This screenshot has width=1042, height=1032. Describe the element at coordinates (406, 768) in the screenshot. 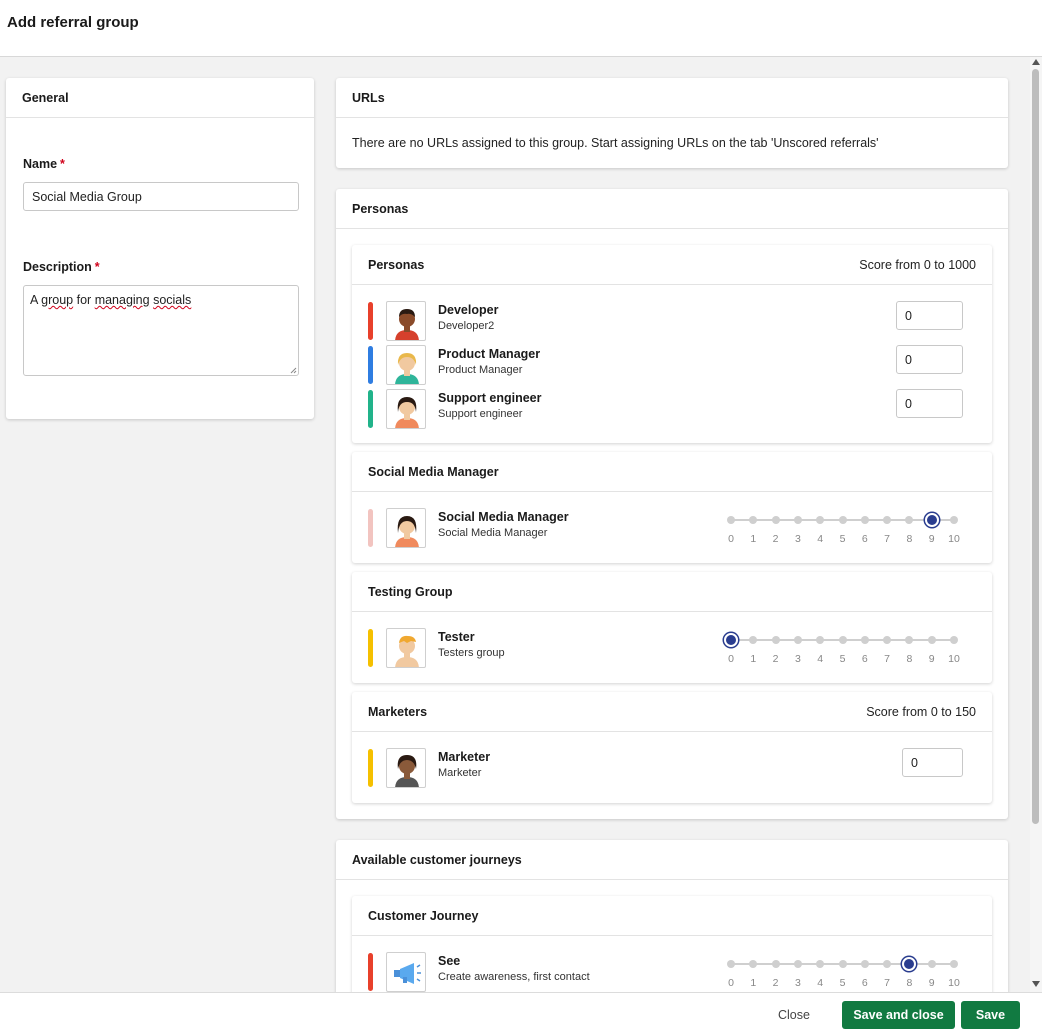

I see `marketer-avatar-icon` at that location.